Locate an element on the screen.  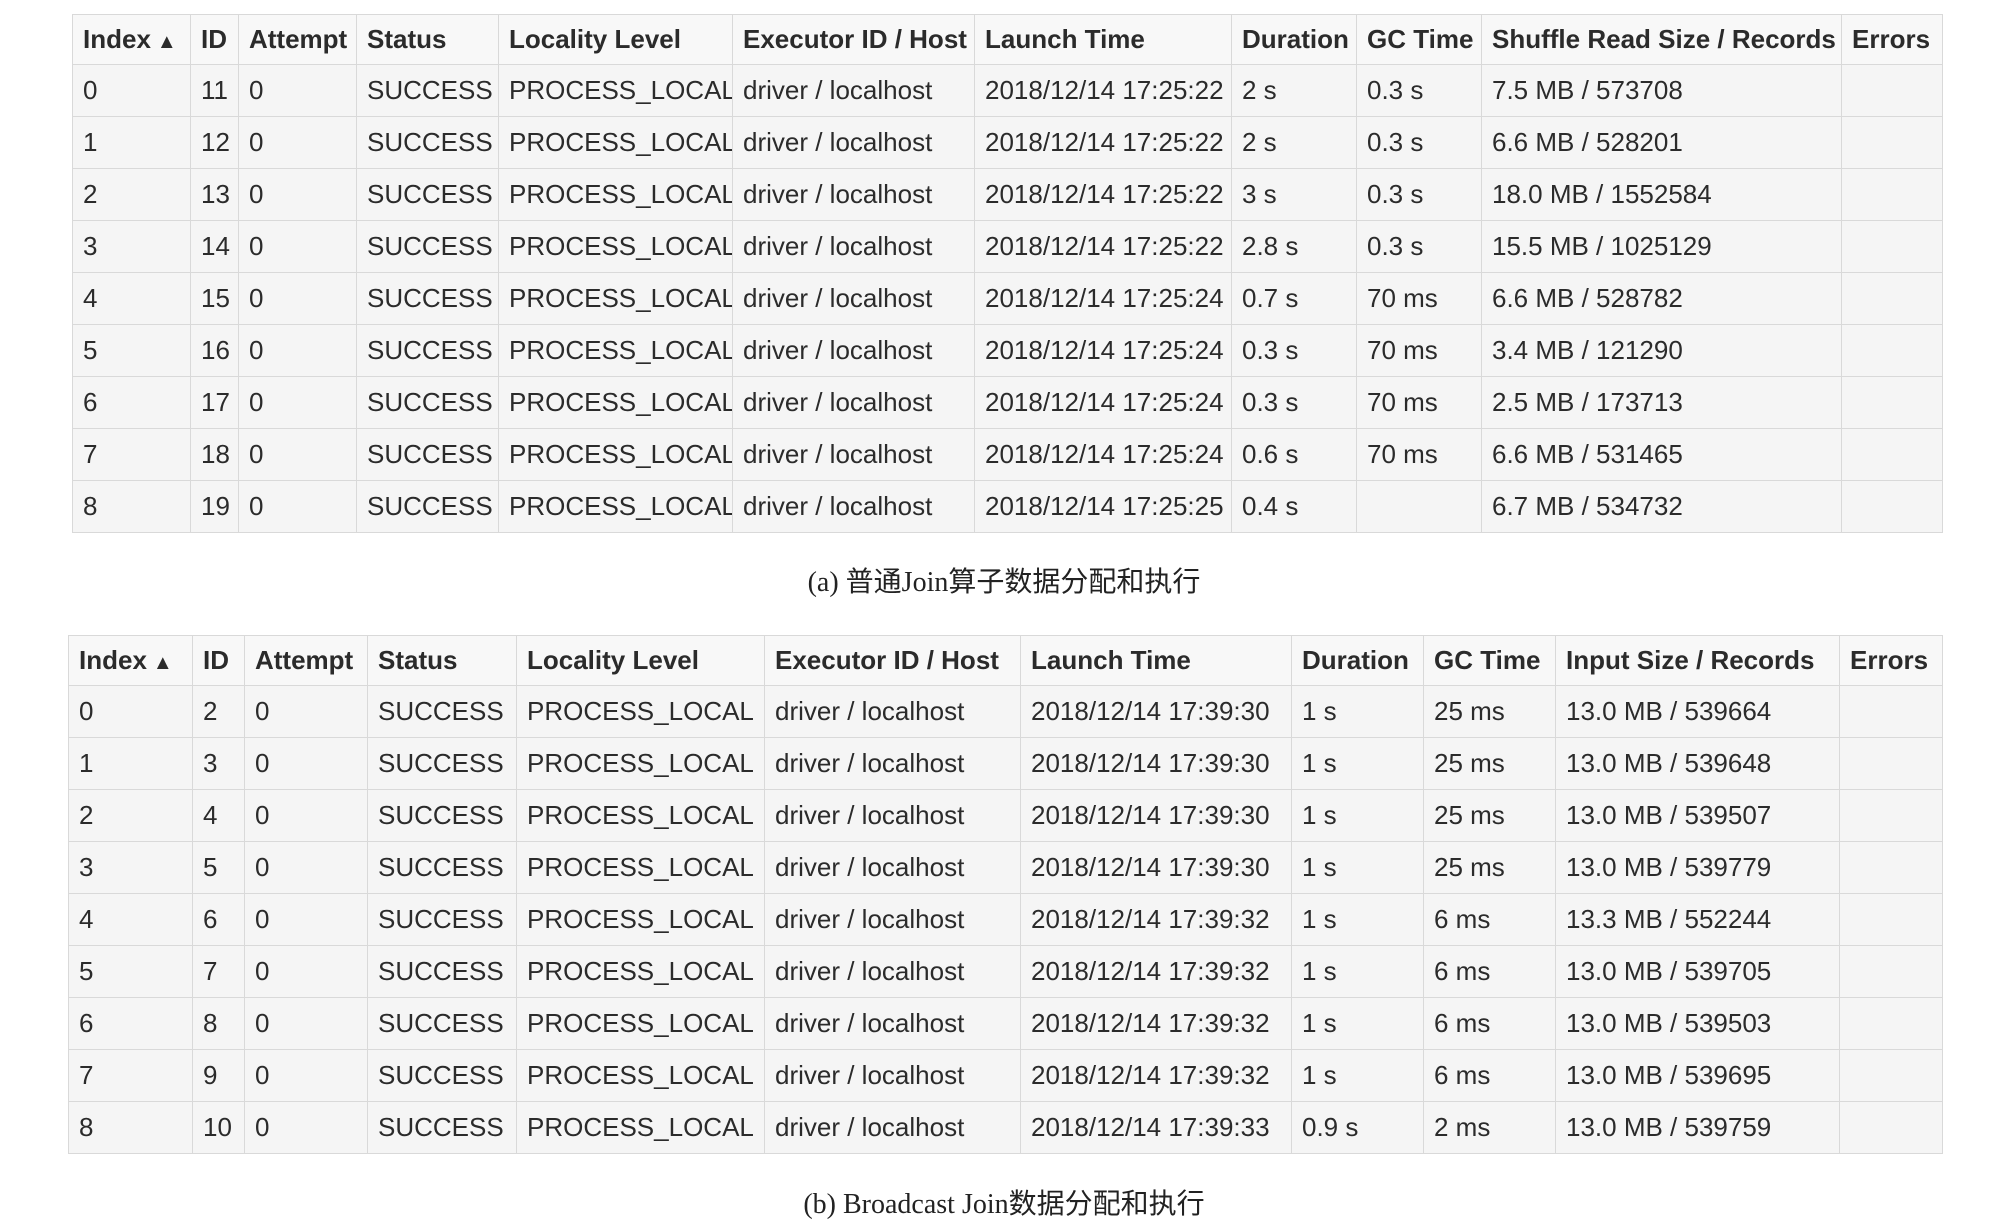
cell-input-size-records: 13.0 MB / 539759 is located at coordinates (1697, 1127).